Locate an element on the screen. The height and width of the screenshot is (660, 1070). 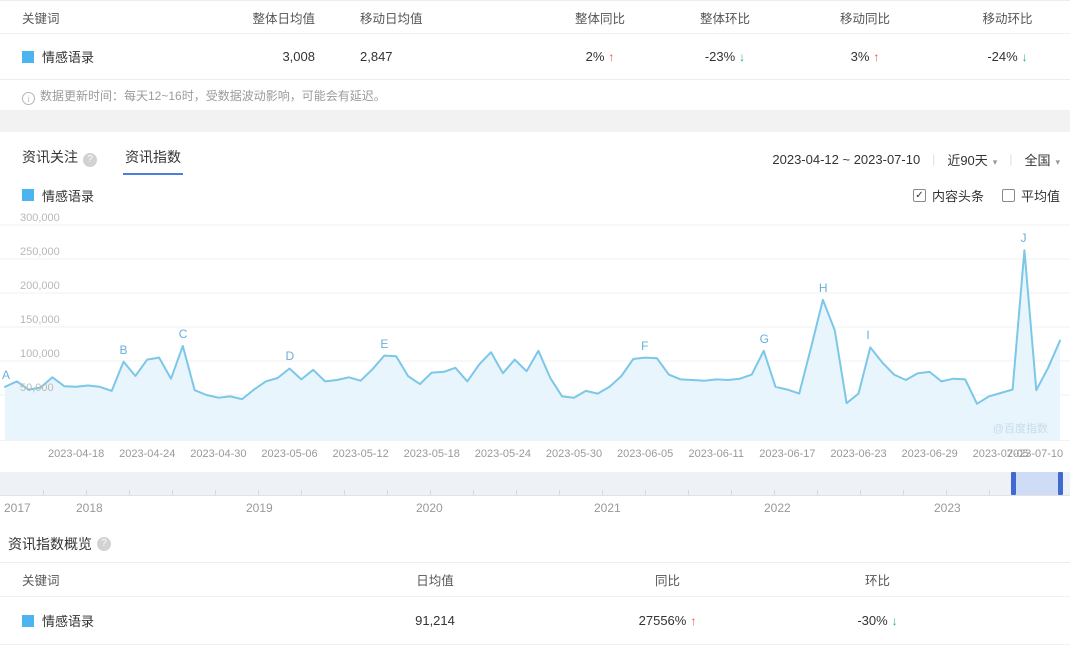
keyword-label: 情感语录 is located at coordinates (68, 57).